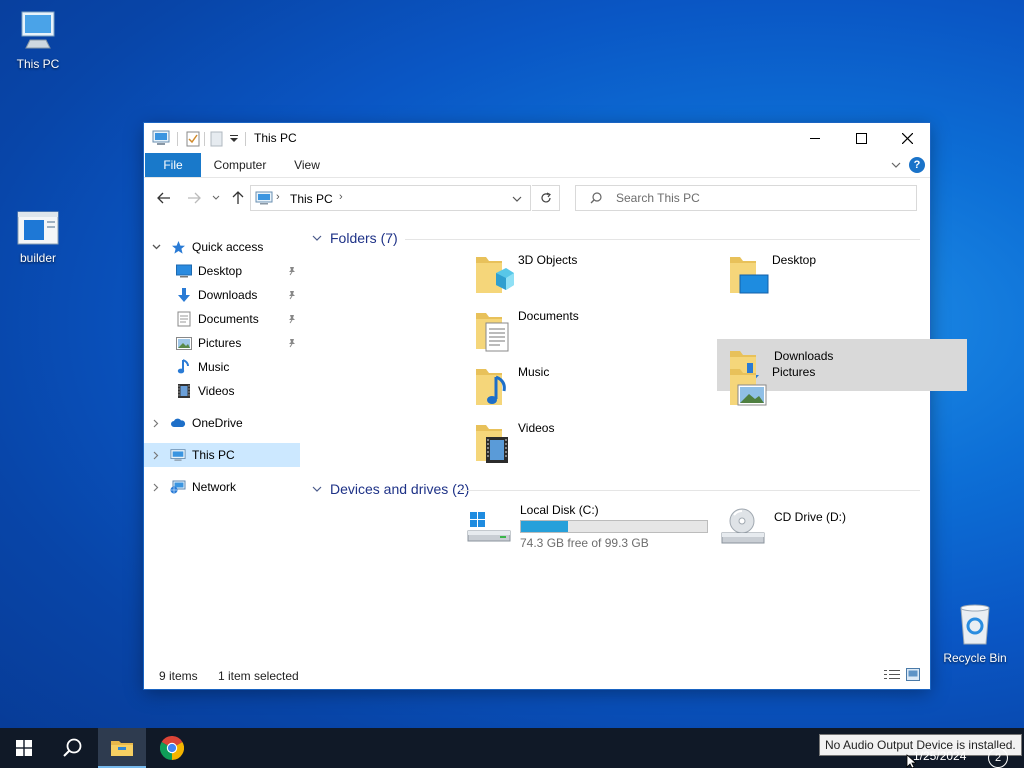  I want to click on title-bar: This PC, so click(537, 138).